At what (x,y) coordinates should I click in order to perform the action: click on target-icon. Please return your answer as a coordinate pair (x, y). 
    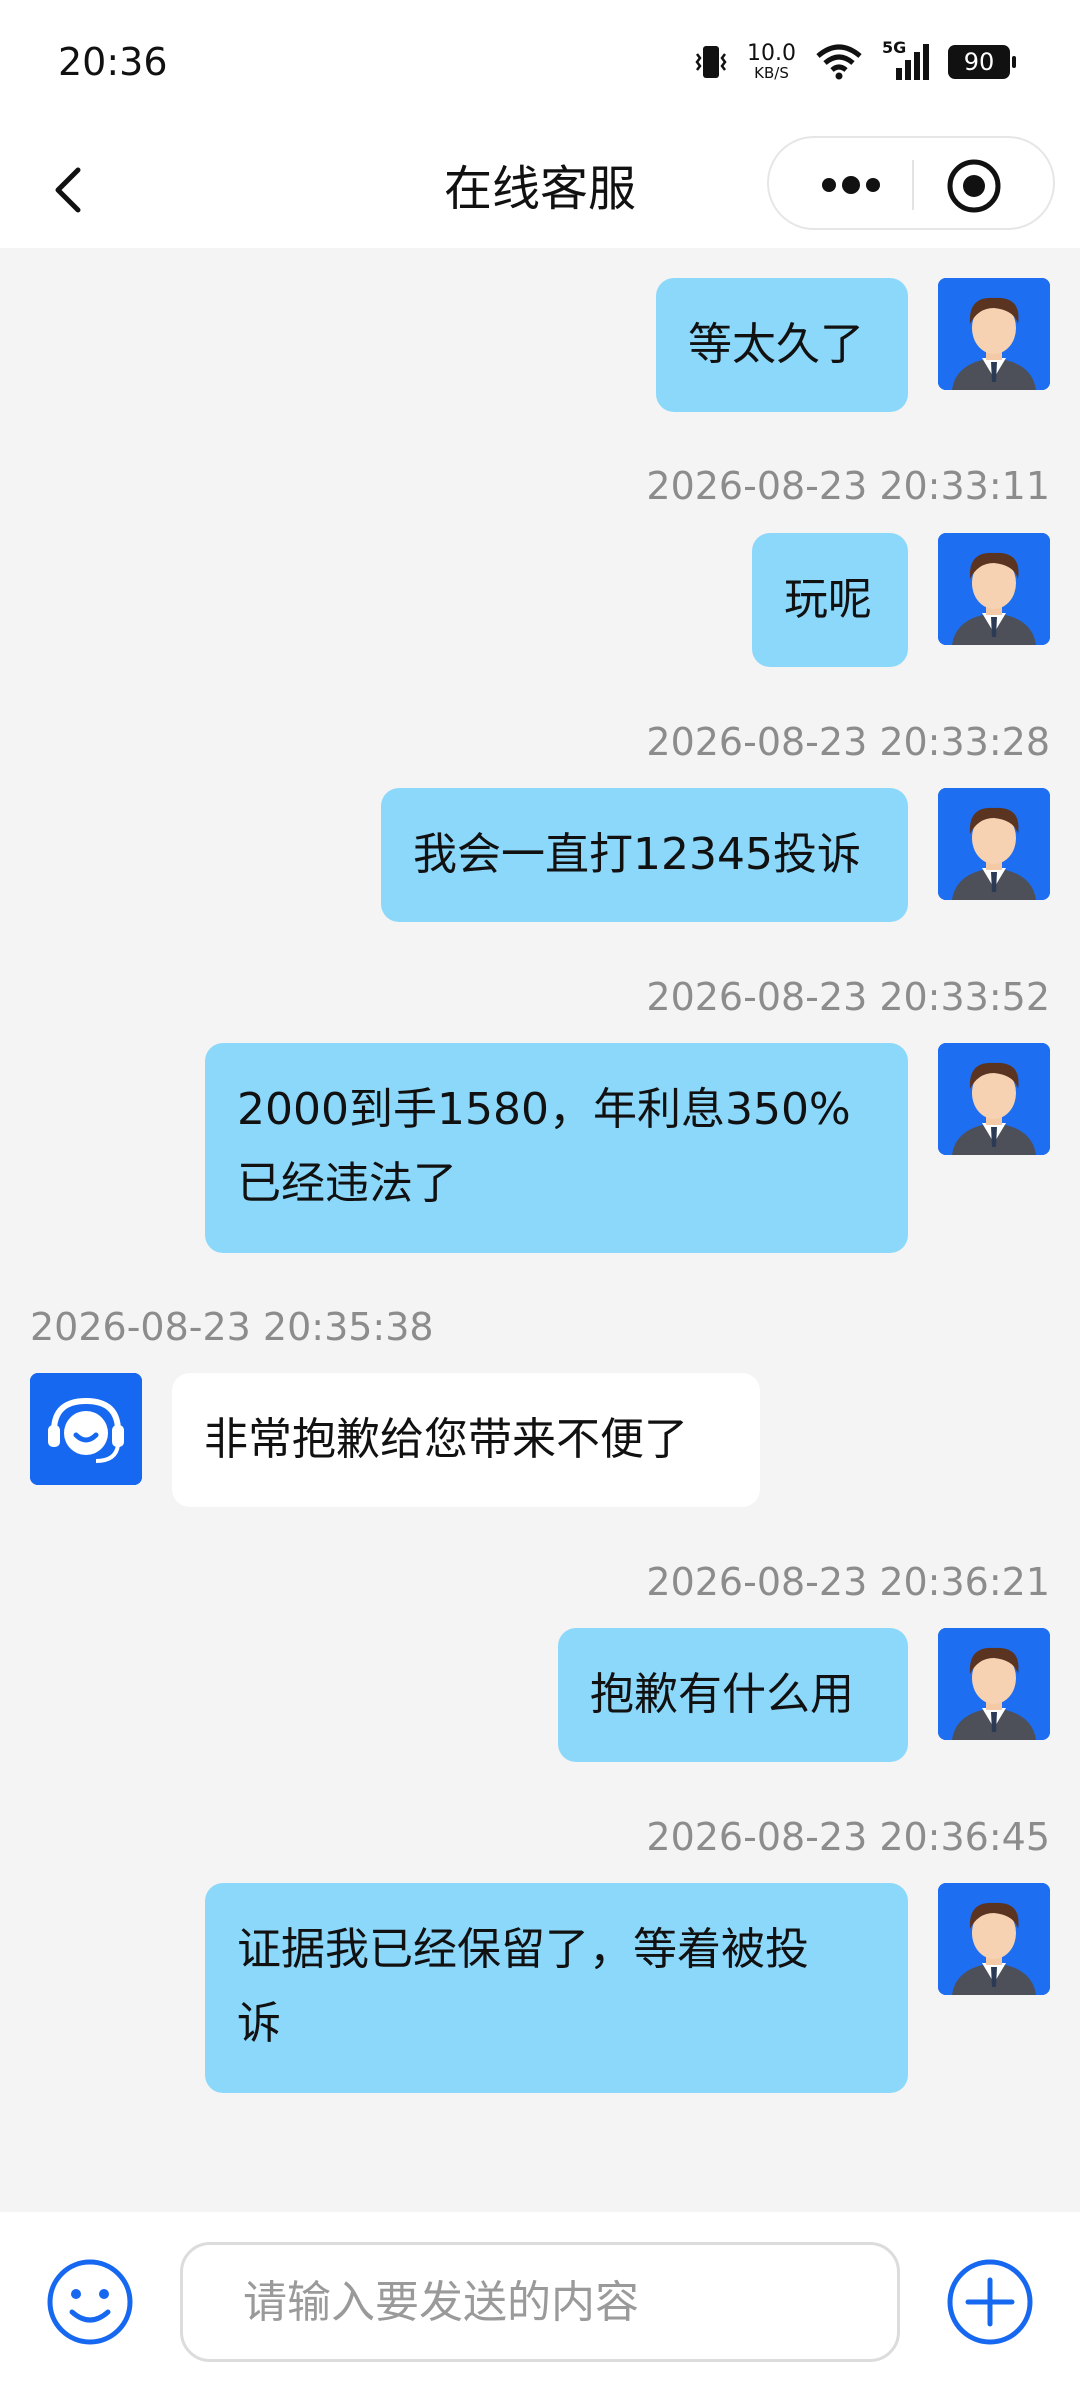
    Looking at the image, I should click on (974, 186).